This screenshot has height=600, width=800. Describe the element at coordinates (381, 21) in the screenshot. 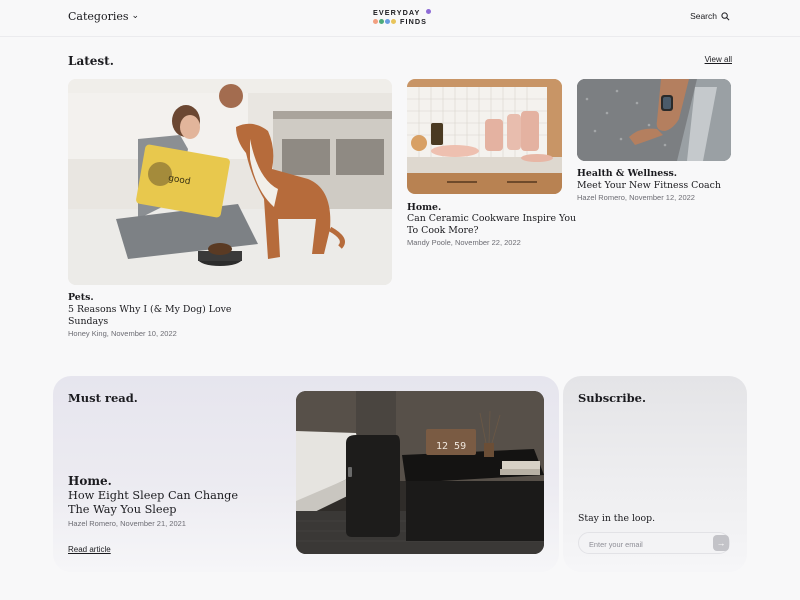

I see `logo-dot-green` at that location.